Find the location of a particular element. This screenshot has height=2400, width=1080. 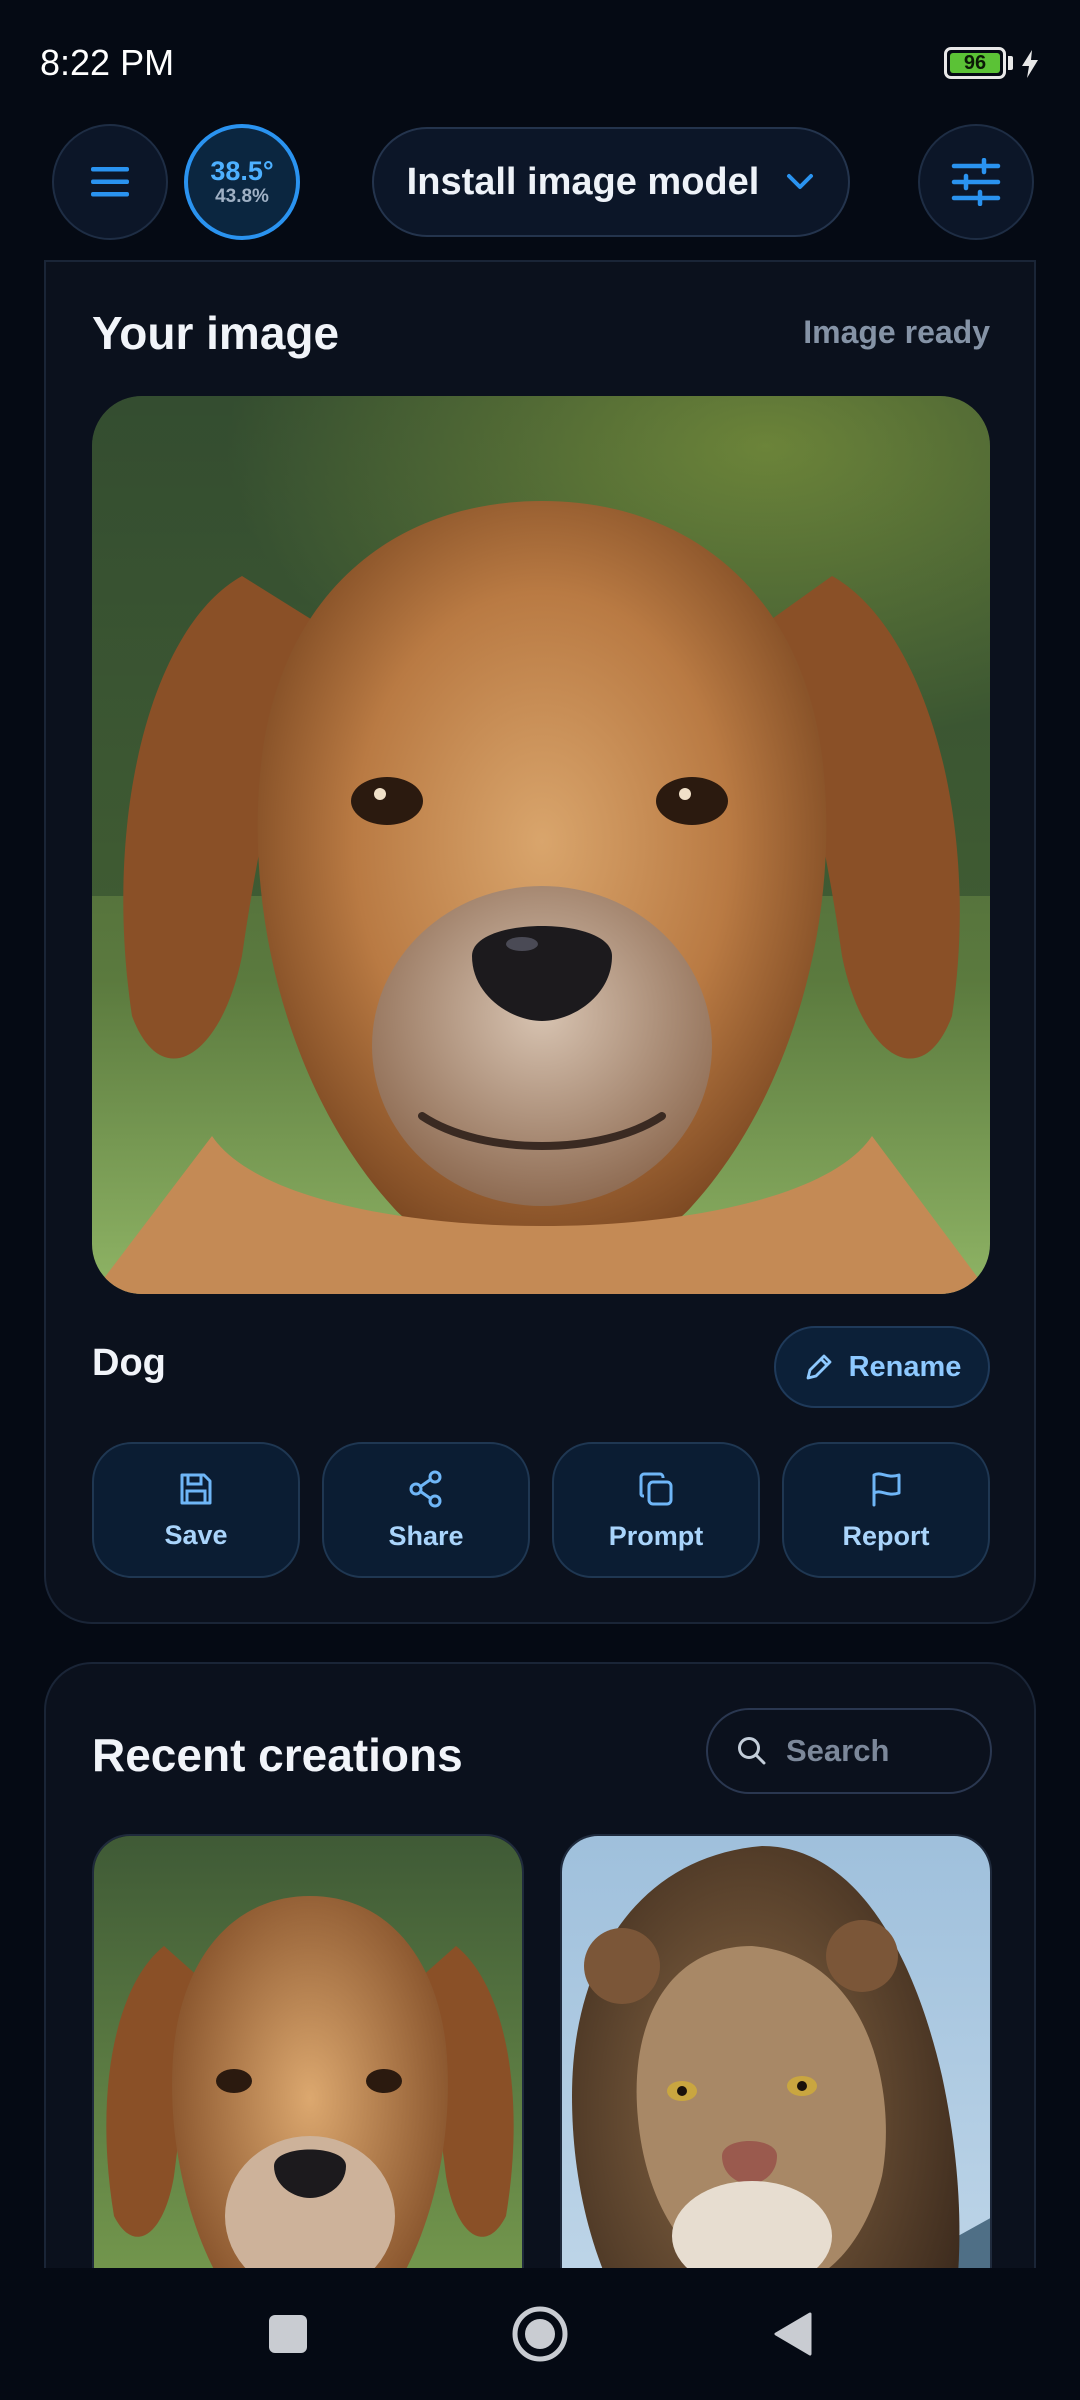

rename-button: Rename is located at coordinates (882, 1367).